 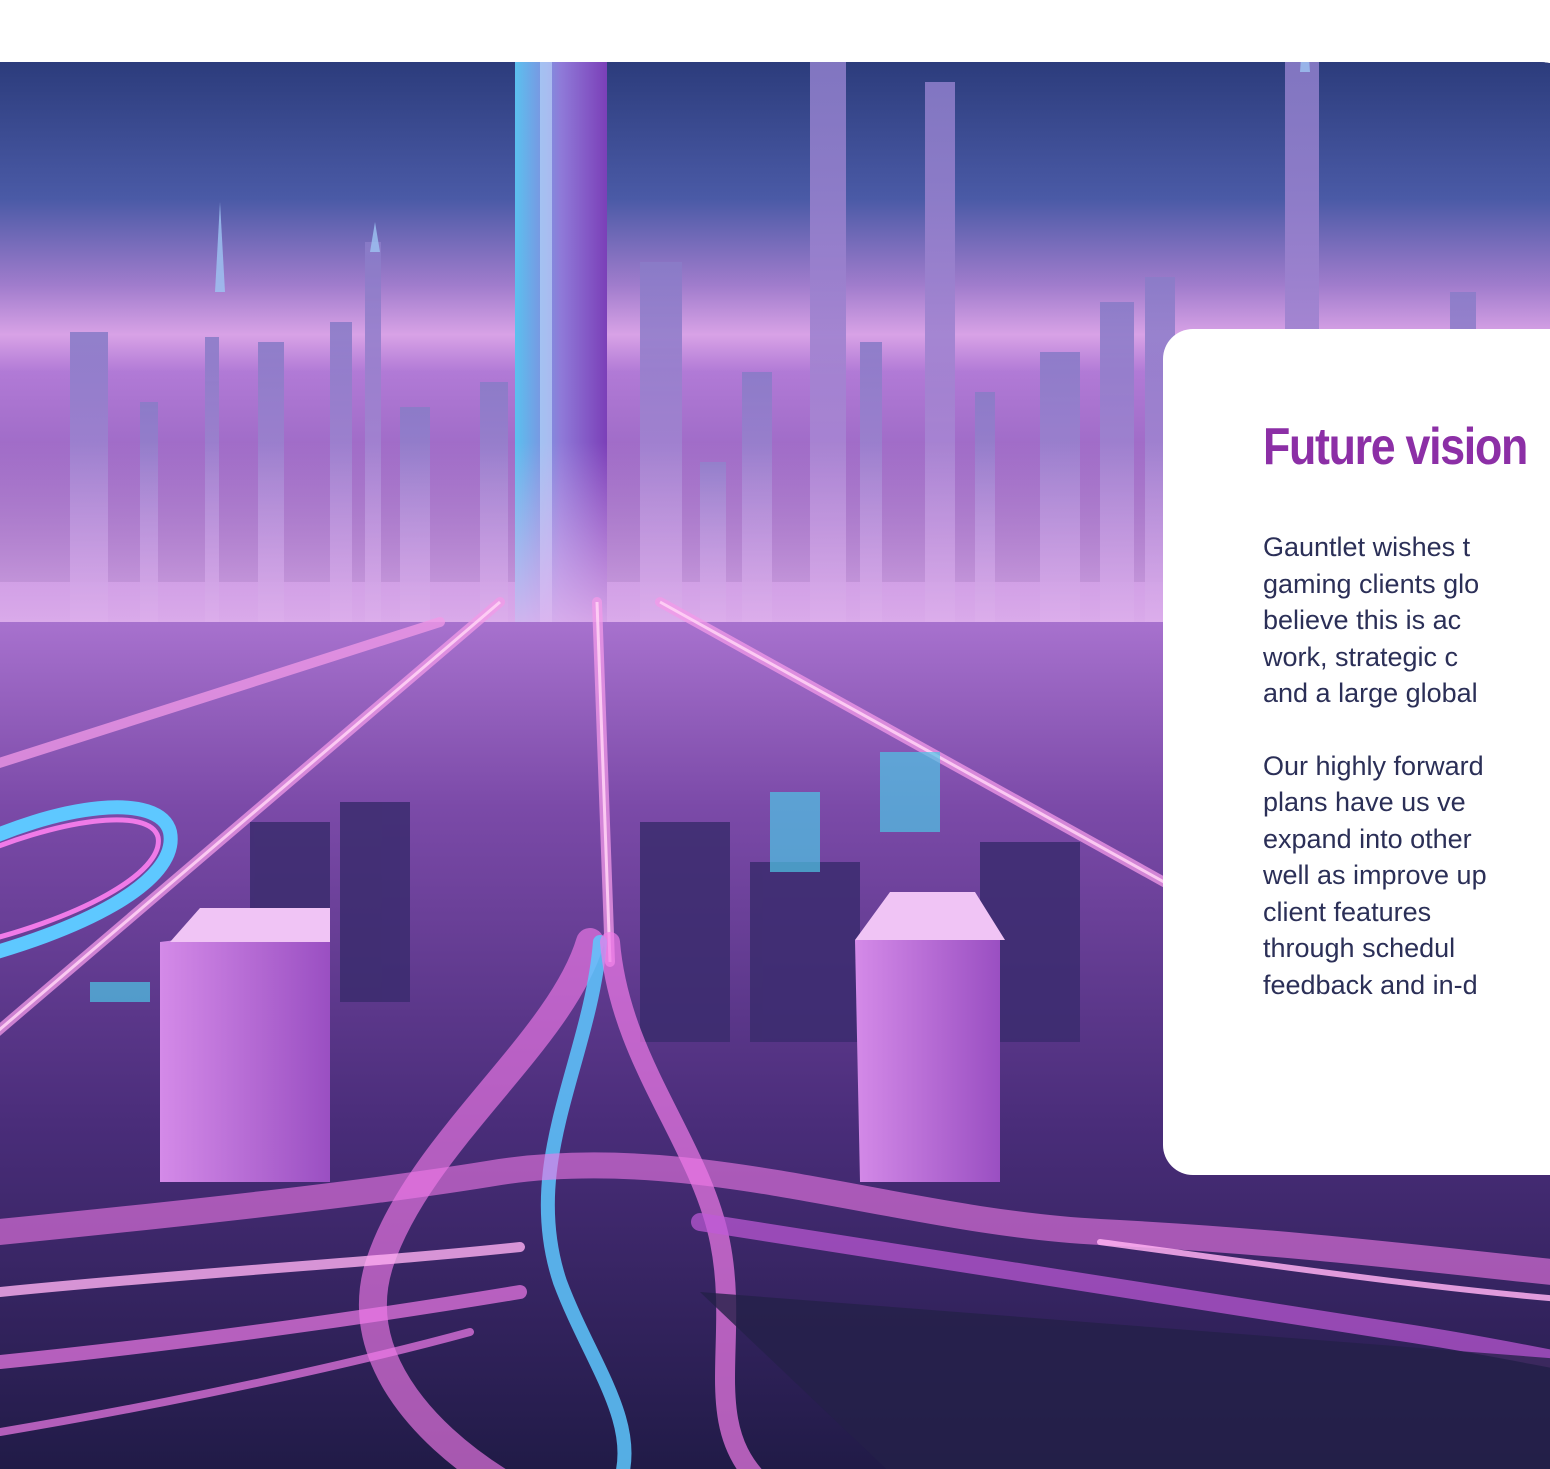 I want to click on paragraph-2-line: expand into other, so click(x=1367, y=838).